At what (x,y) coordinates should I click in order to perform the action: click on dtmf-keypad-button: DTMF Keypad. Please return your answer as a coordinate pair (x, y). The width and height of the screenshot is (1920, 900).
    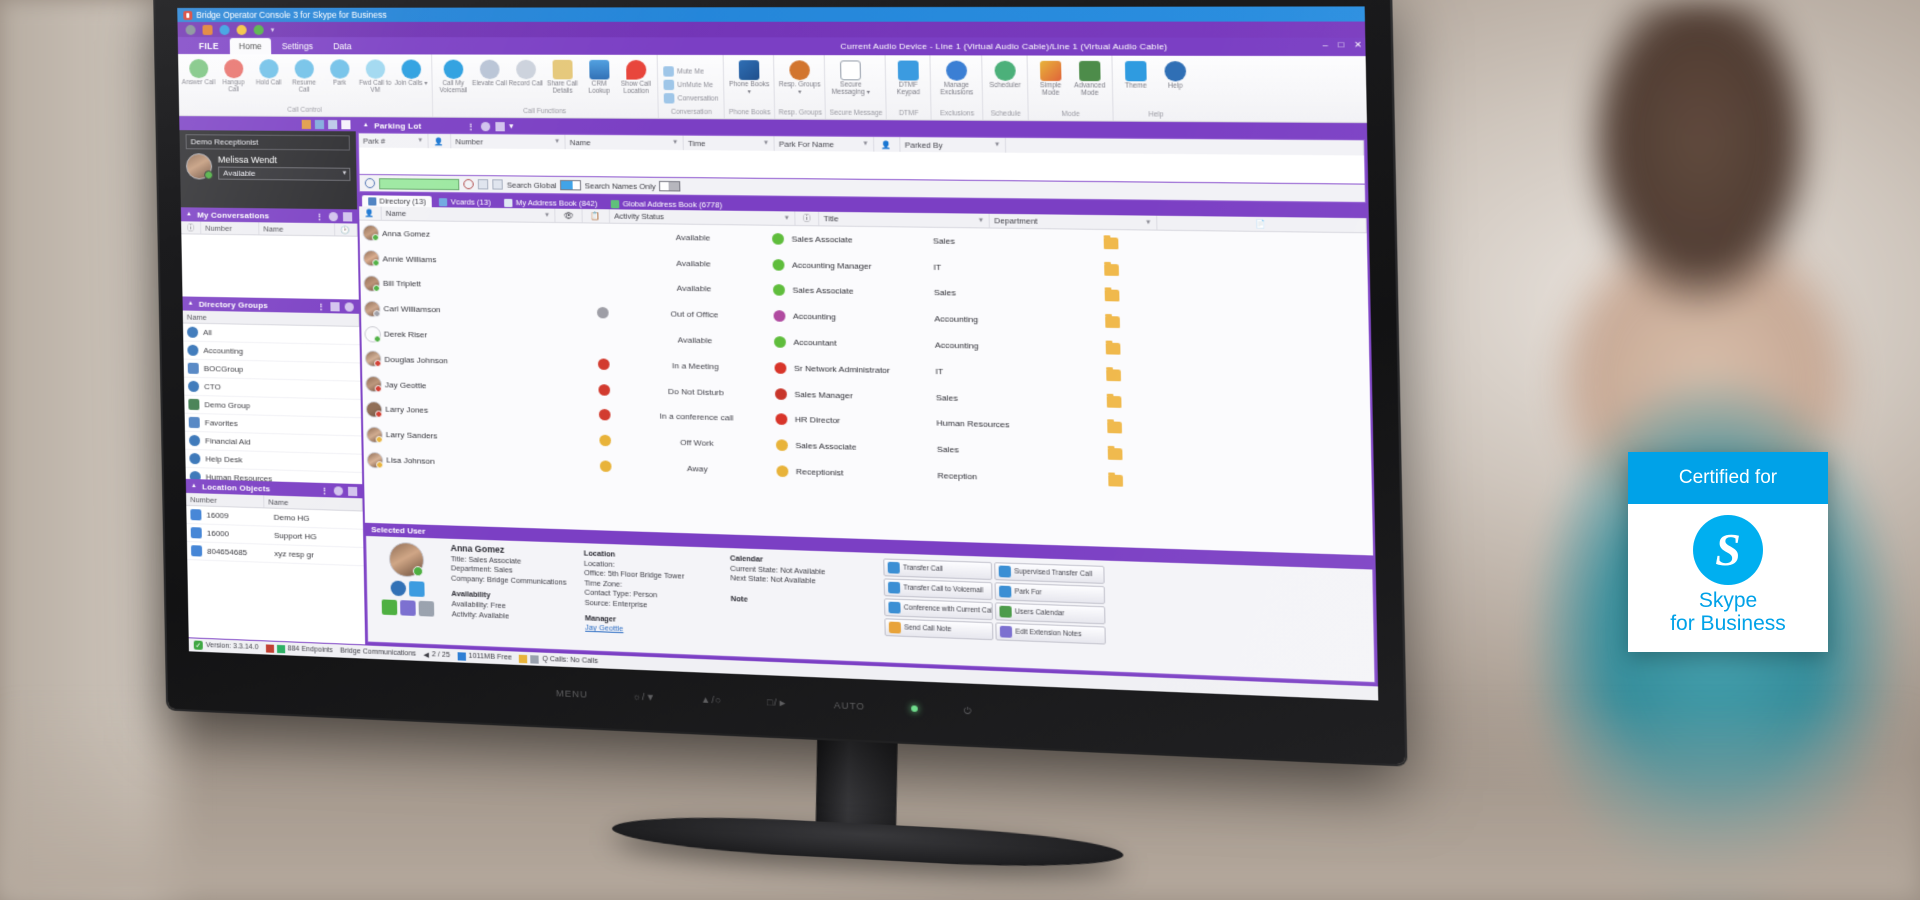
    Looking at the image, I should click on (908, 76).